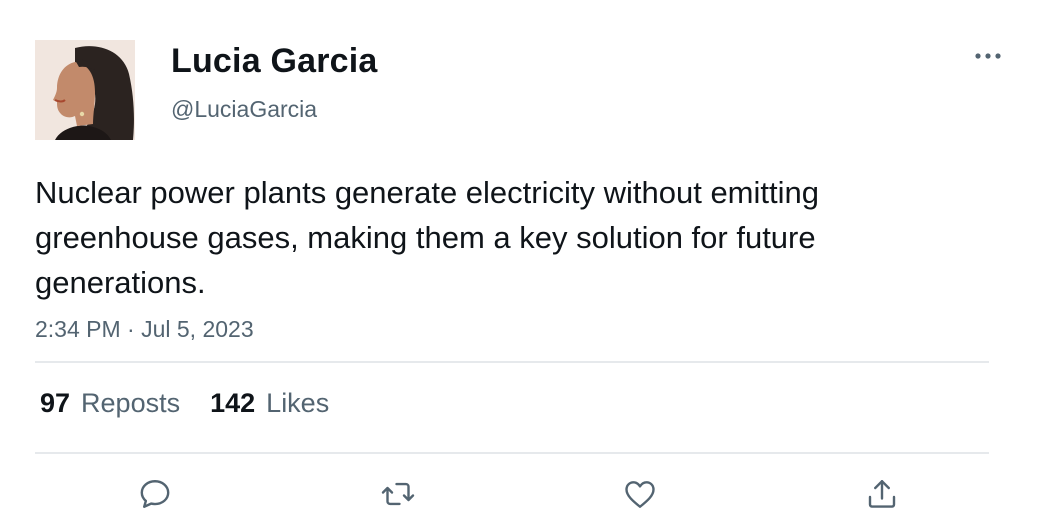  I want to click on repost-icon, so click(398, 494).